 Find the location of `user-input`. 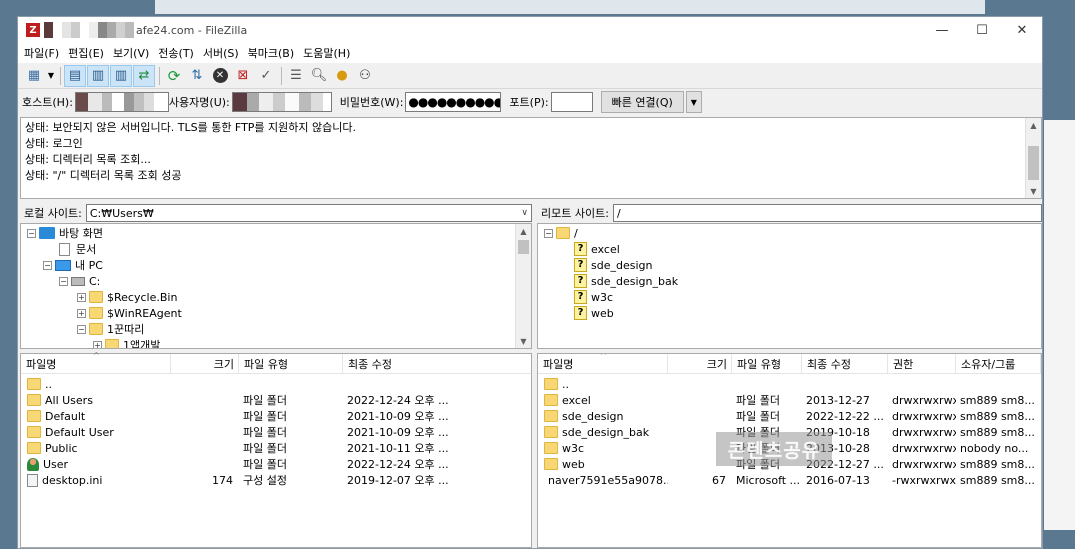

user-input is located at coordinates (281, 102).